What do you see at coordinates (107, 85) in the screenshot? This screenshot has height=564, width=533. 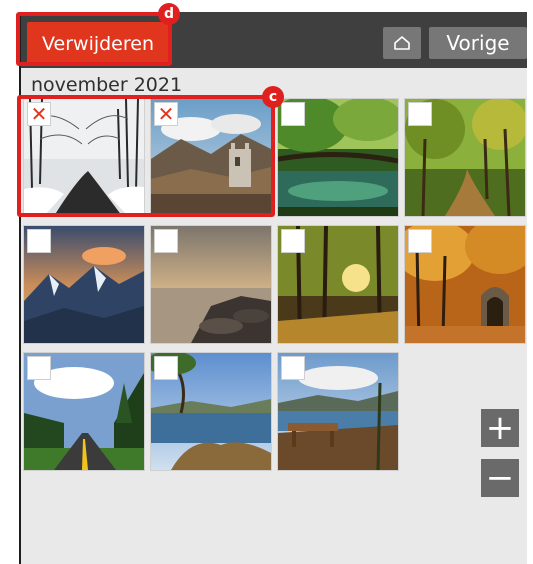 I see `month-label: november 2021` at bounding box center [107, 85].